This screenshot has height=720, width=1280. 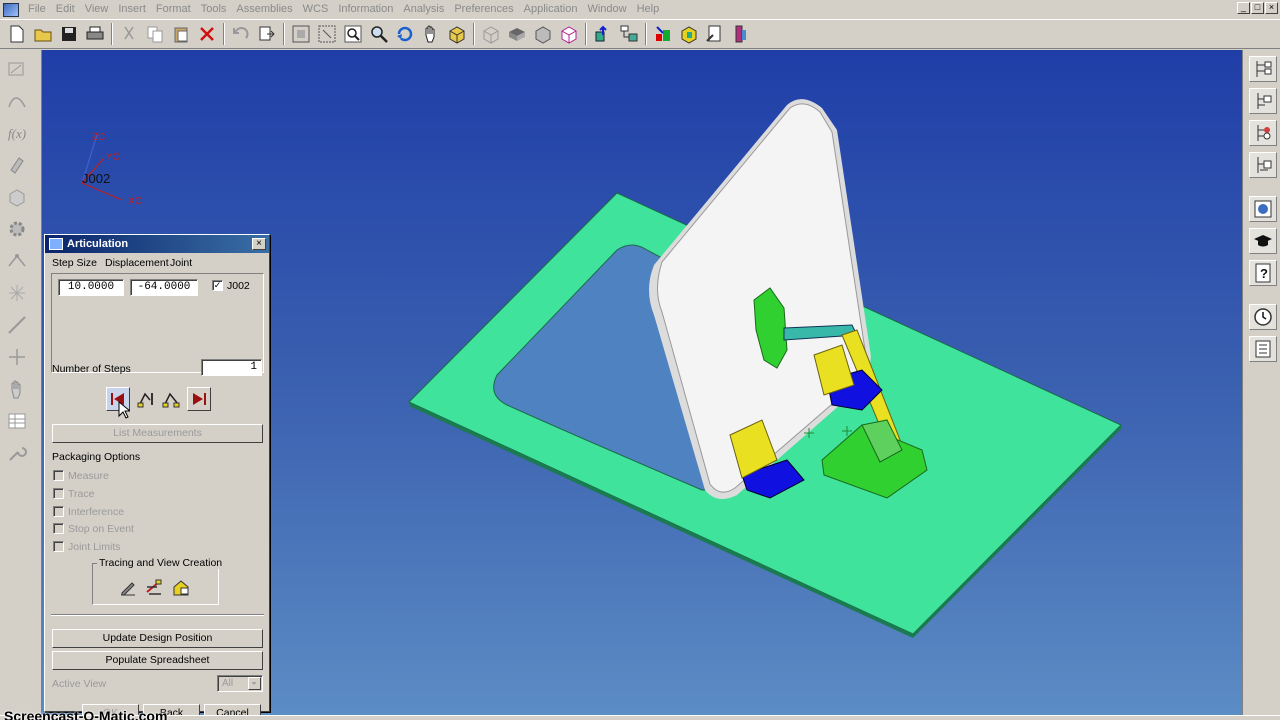 What do you see at coordinates (199, 399) in the screenshot?
I see `step-forward-button` at bounding box center [199, 399].